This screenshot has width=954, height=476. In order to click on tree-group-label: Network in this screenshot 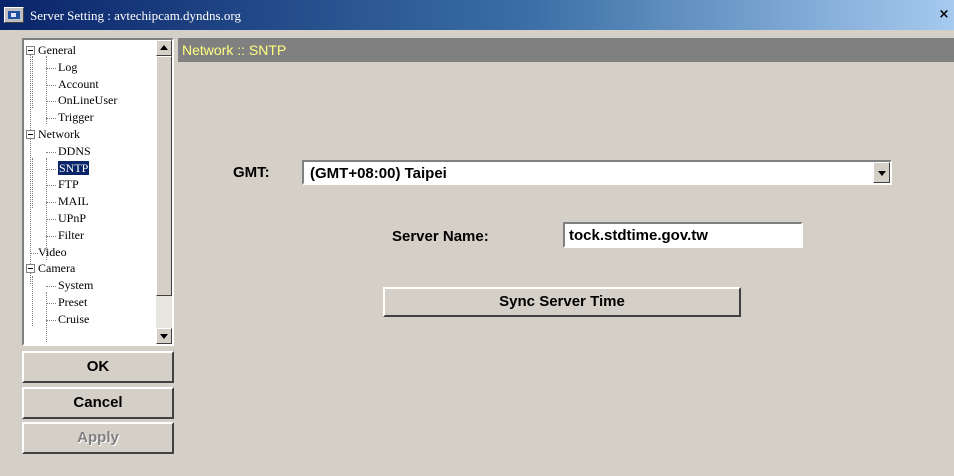, I will do `click(59, 134)`.